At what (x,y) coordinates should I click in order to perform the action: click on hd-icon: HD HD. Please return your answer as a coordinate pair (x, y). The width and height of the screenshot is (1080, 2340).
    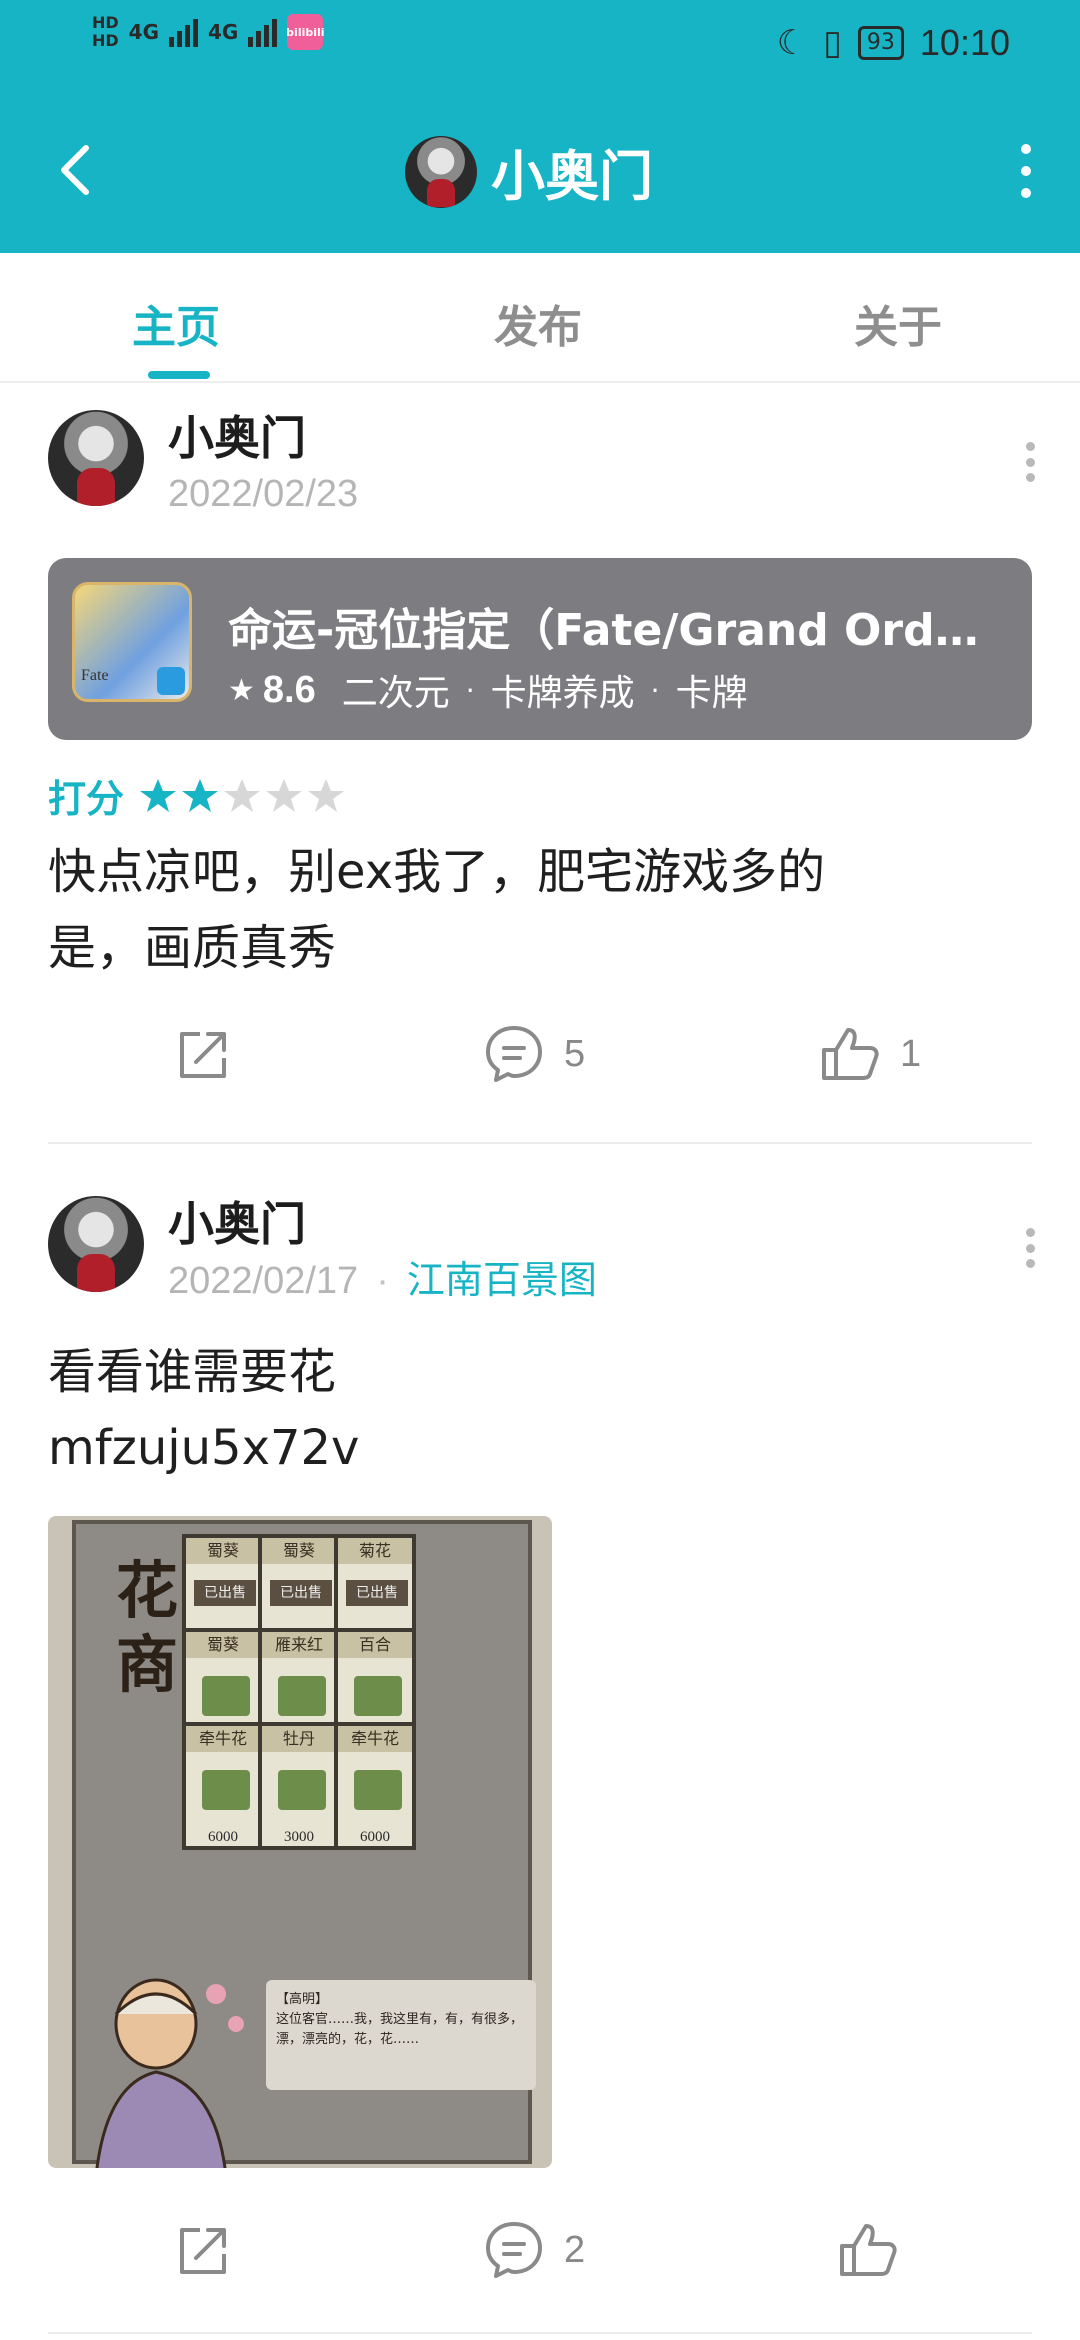
    Looking at the image, I should click on (105, 31).